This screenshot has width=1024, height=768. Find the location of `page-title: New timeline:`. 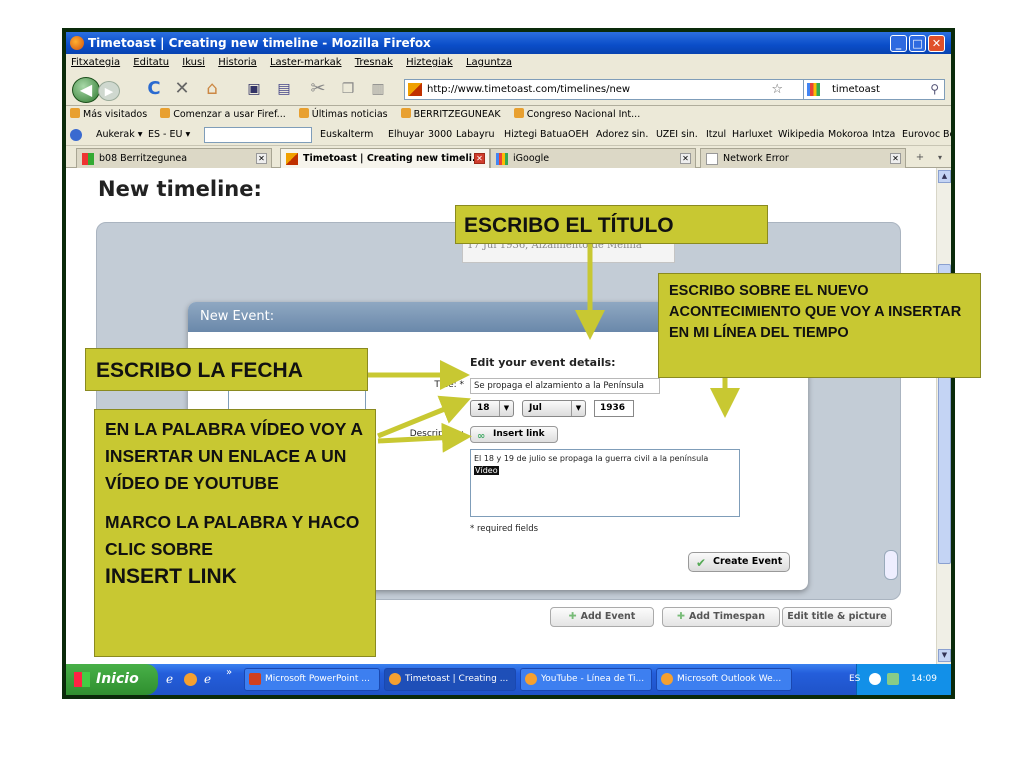

page-title: New timeline: is located at coordinates (180, 189).